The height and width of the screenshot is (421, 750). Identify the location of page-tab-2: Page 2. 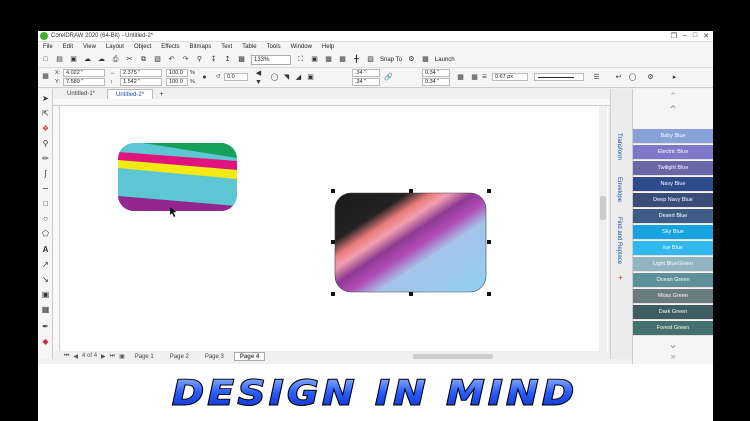
(179, 356).